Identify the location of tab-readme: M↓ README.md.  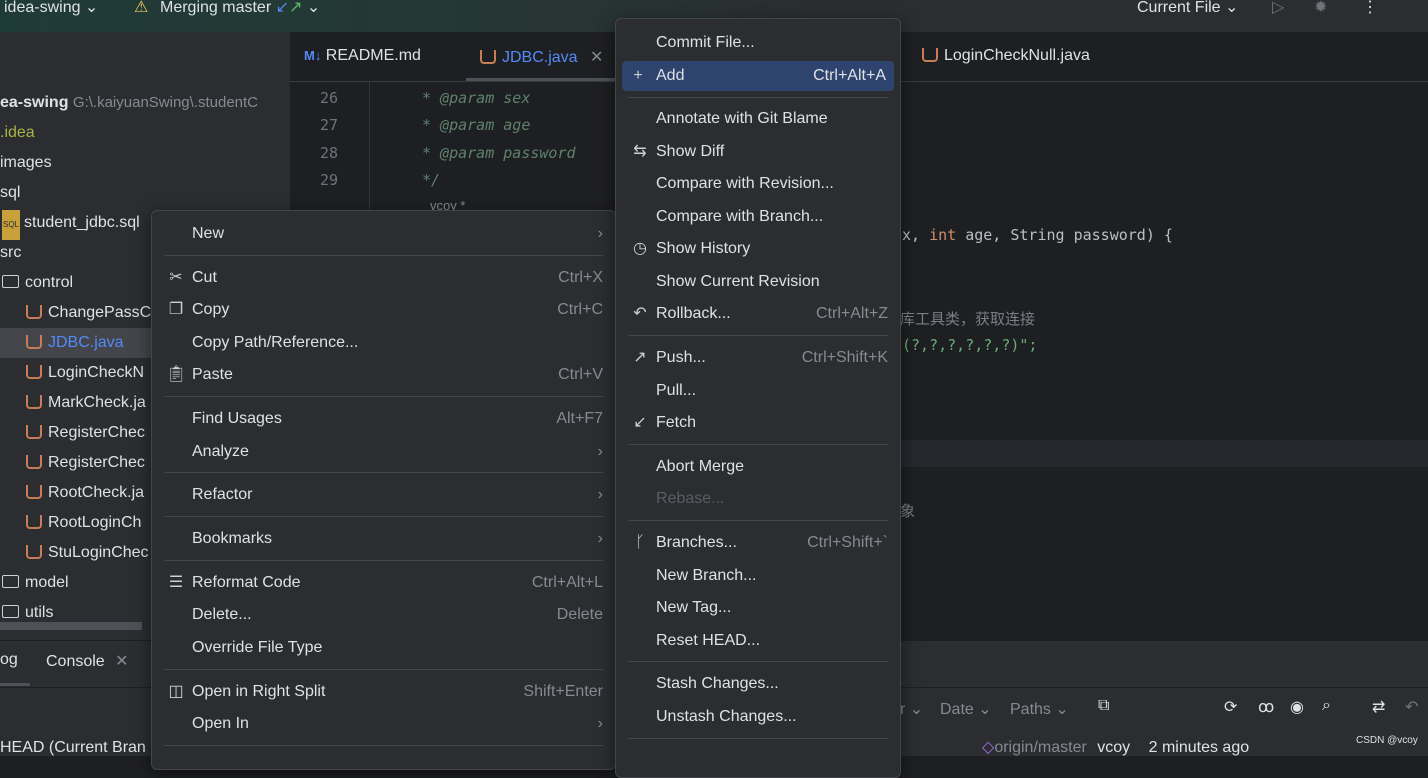
(362, 56).